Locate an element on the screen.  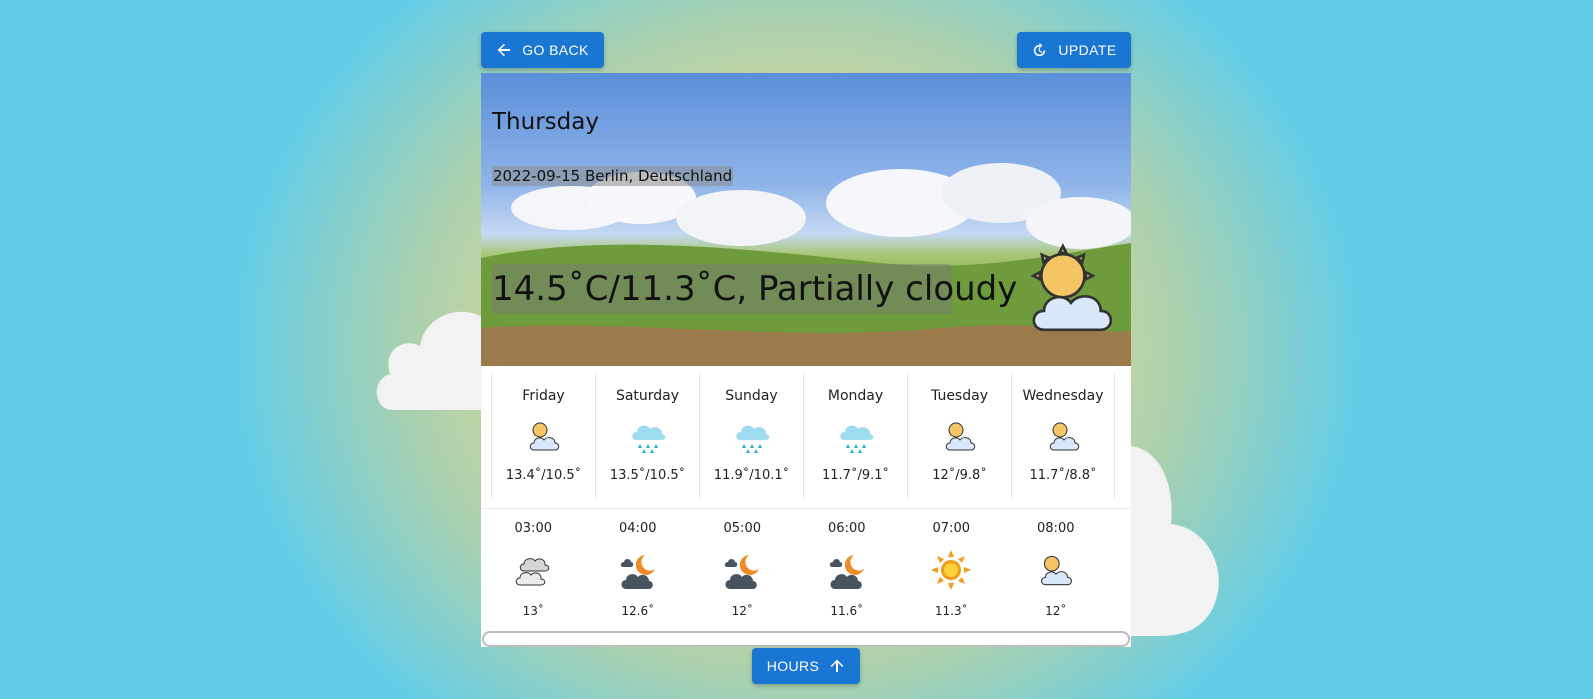
current-summary: 14.5˚C/11.3˚C, Partially cloudy is located at coordinates (754, 289).